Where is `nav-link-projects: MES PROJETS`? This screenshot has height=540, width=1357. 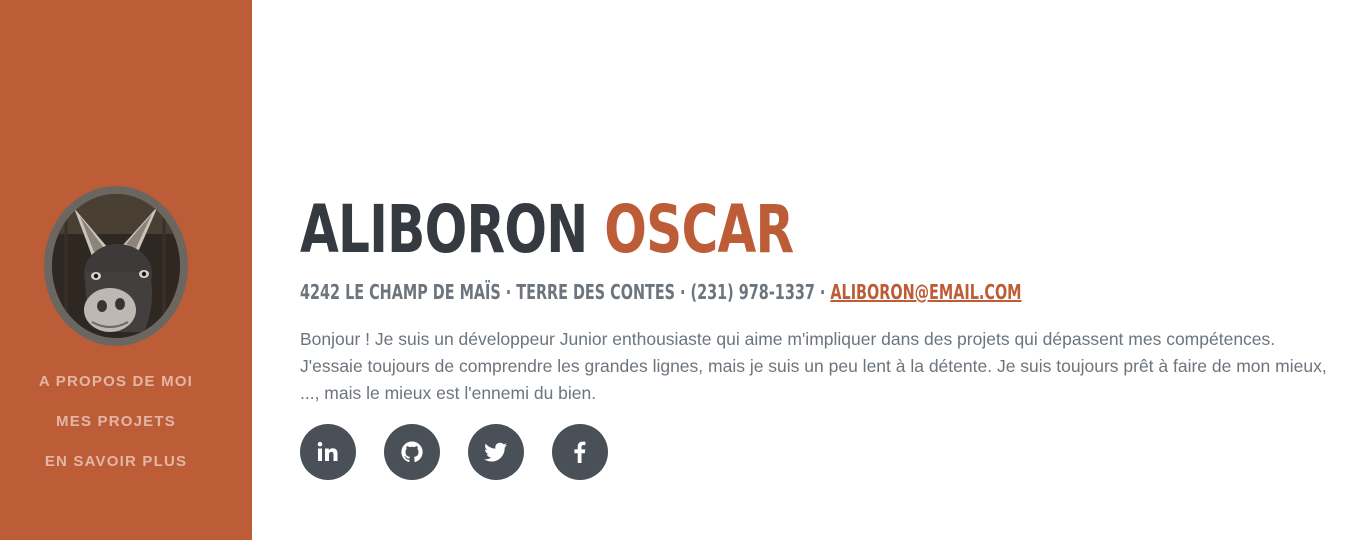
nav-link-projects: MES PROJETS is located at coordinates (116, 421).